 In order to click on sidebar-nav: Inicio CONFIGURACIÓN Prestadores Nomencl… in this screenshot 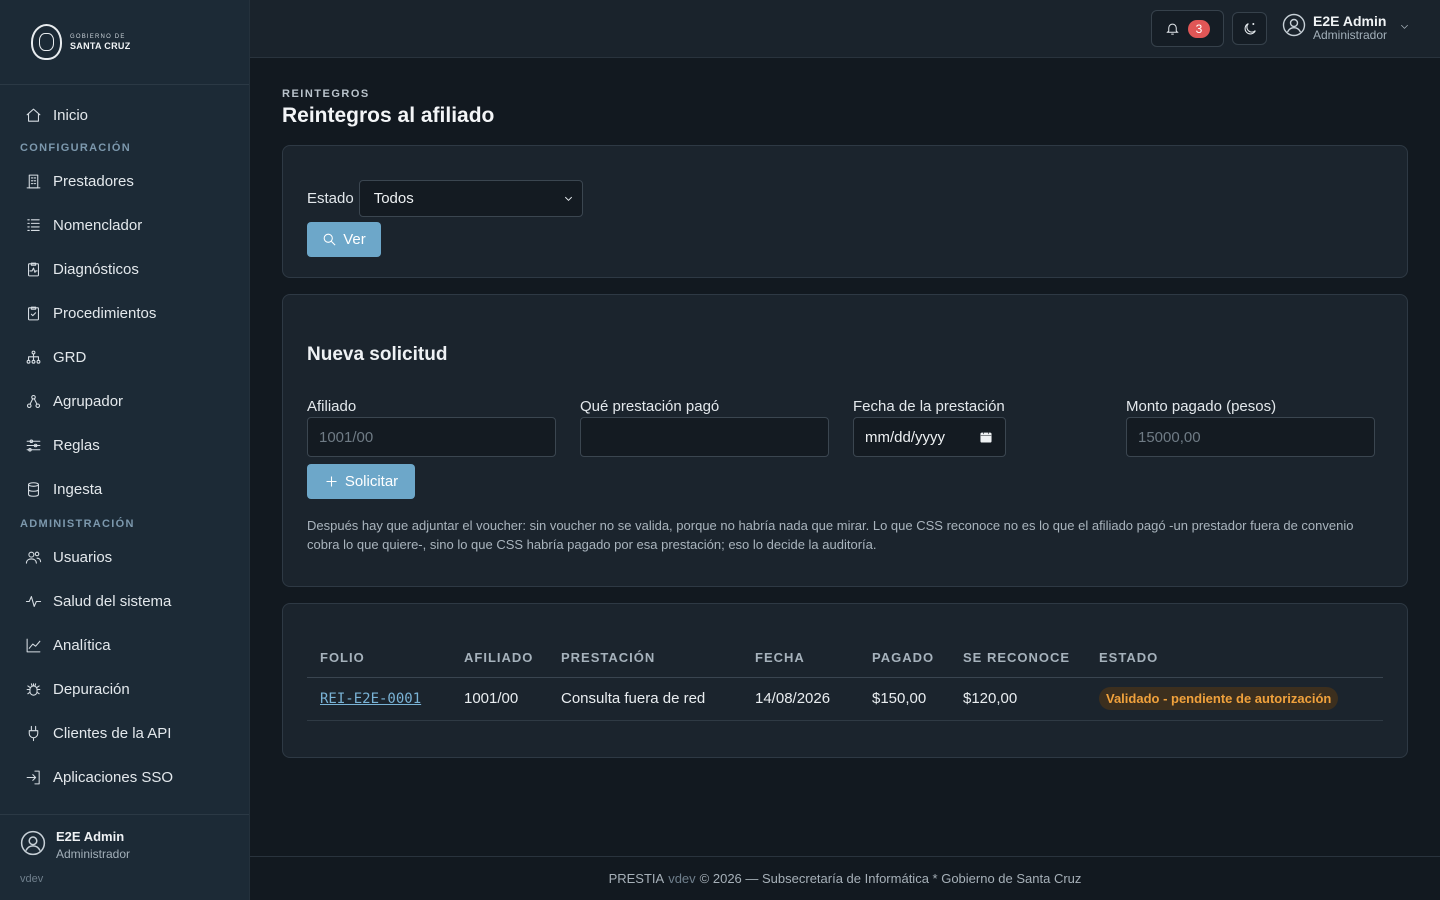, I will do `click(124, 442)`.